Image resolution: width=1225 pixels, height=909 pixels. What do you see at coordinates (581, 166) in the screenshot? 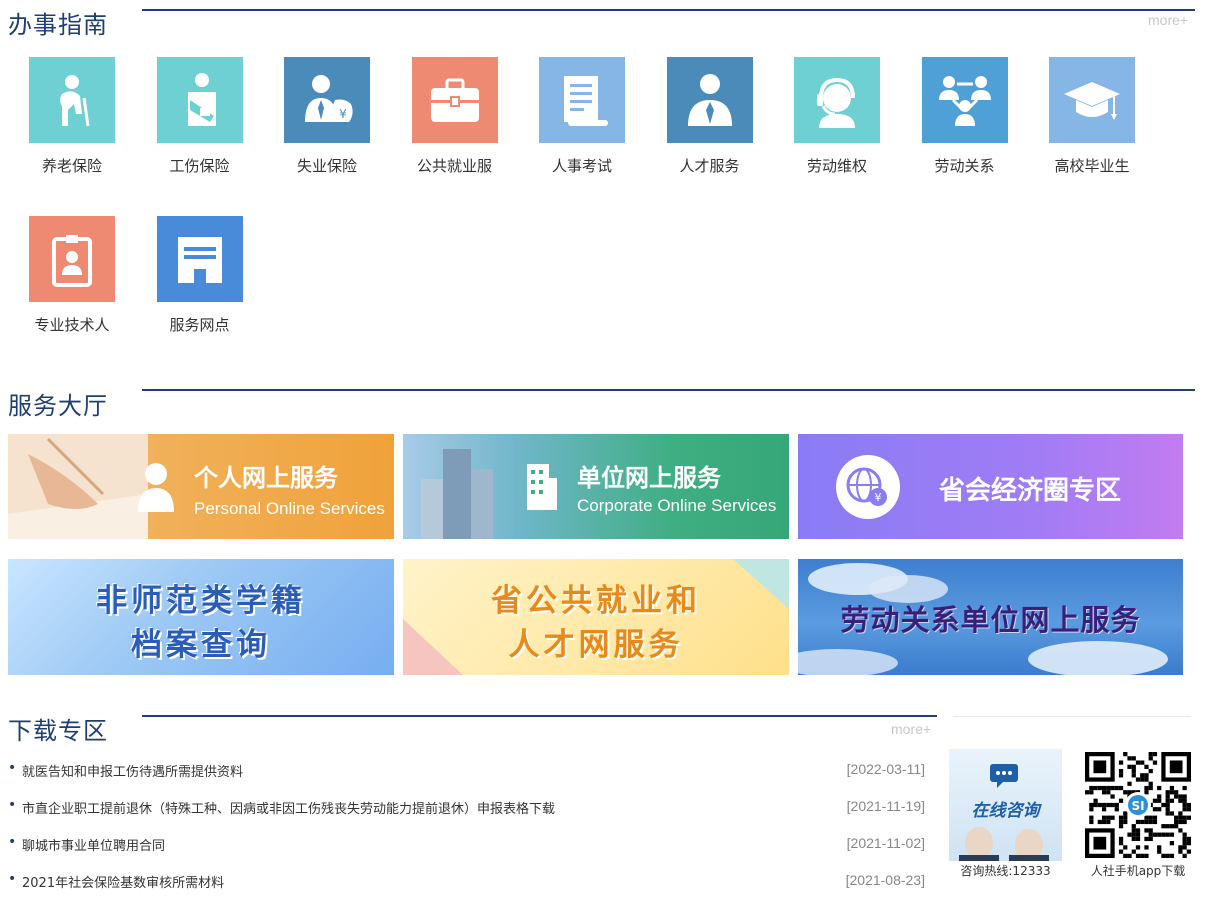
I see `guide-item-label: 人事考试` at bounding box center [581, 166].